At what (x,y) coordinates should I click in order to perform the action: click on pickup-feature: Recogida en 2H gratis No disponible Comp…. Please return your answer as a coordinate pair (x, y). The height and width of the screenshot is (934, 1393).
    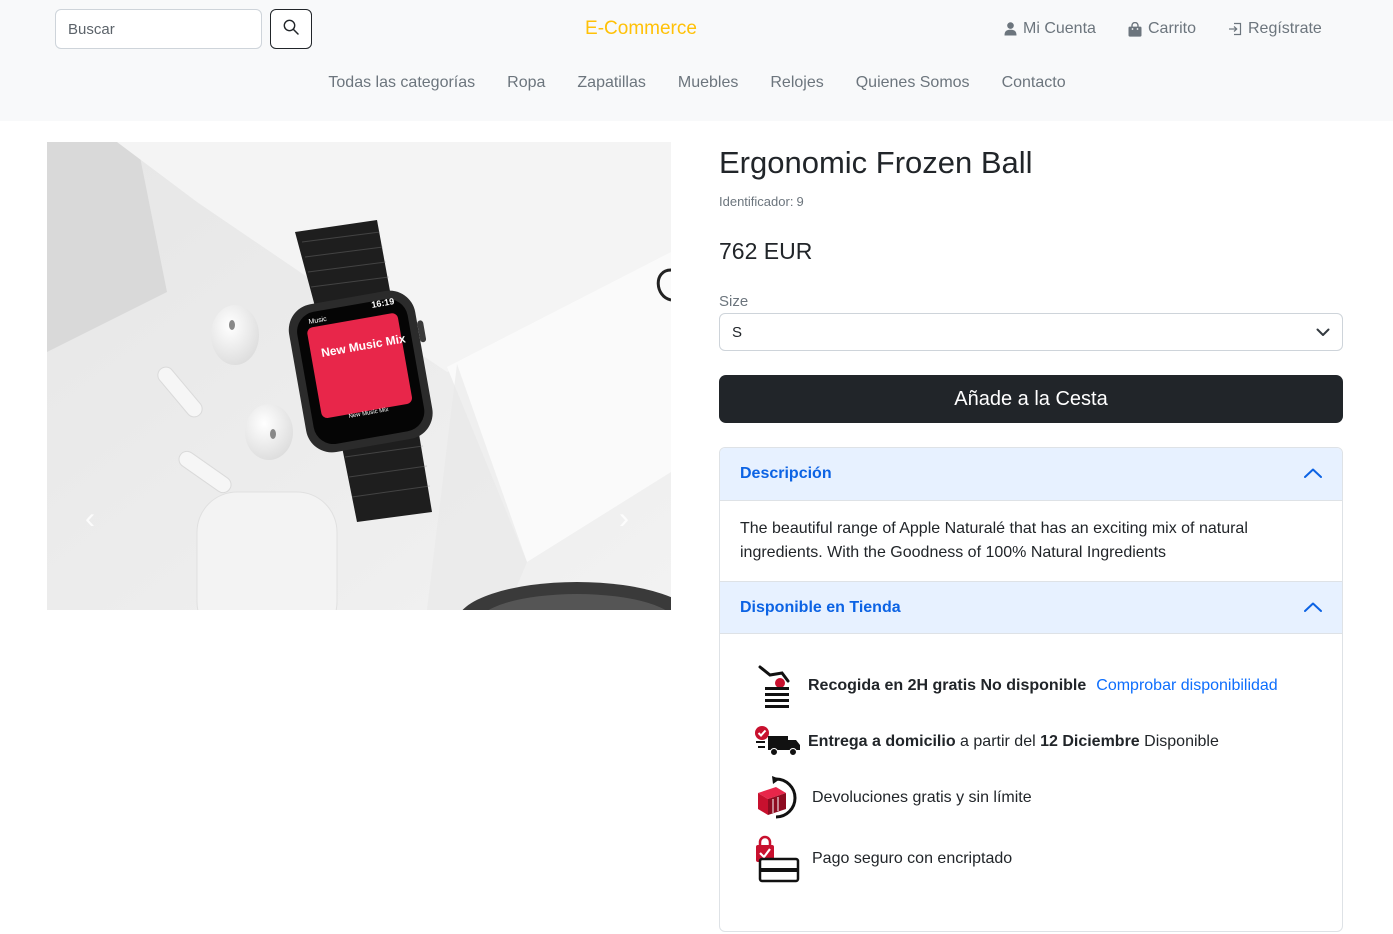
    Looking at the image, I should click on (1015, 686).